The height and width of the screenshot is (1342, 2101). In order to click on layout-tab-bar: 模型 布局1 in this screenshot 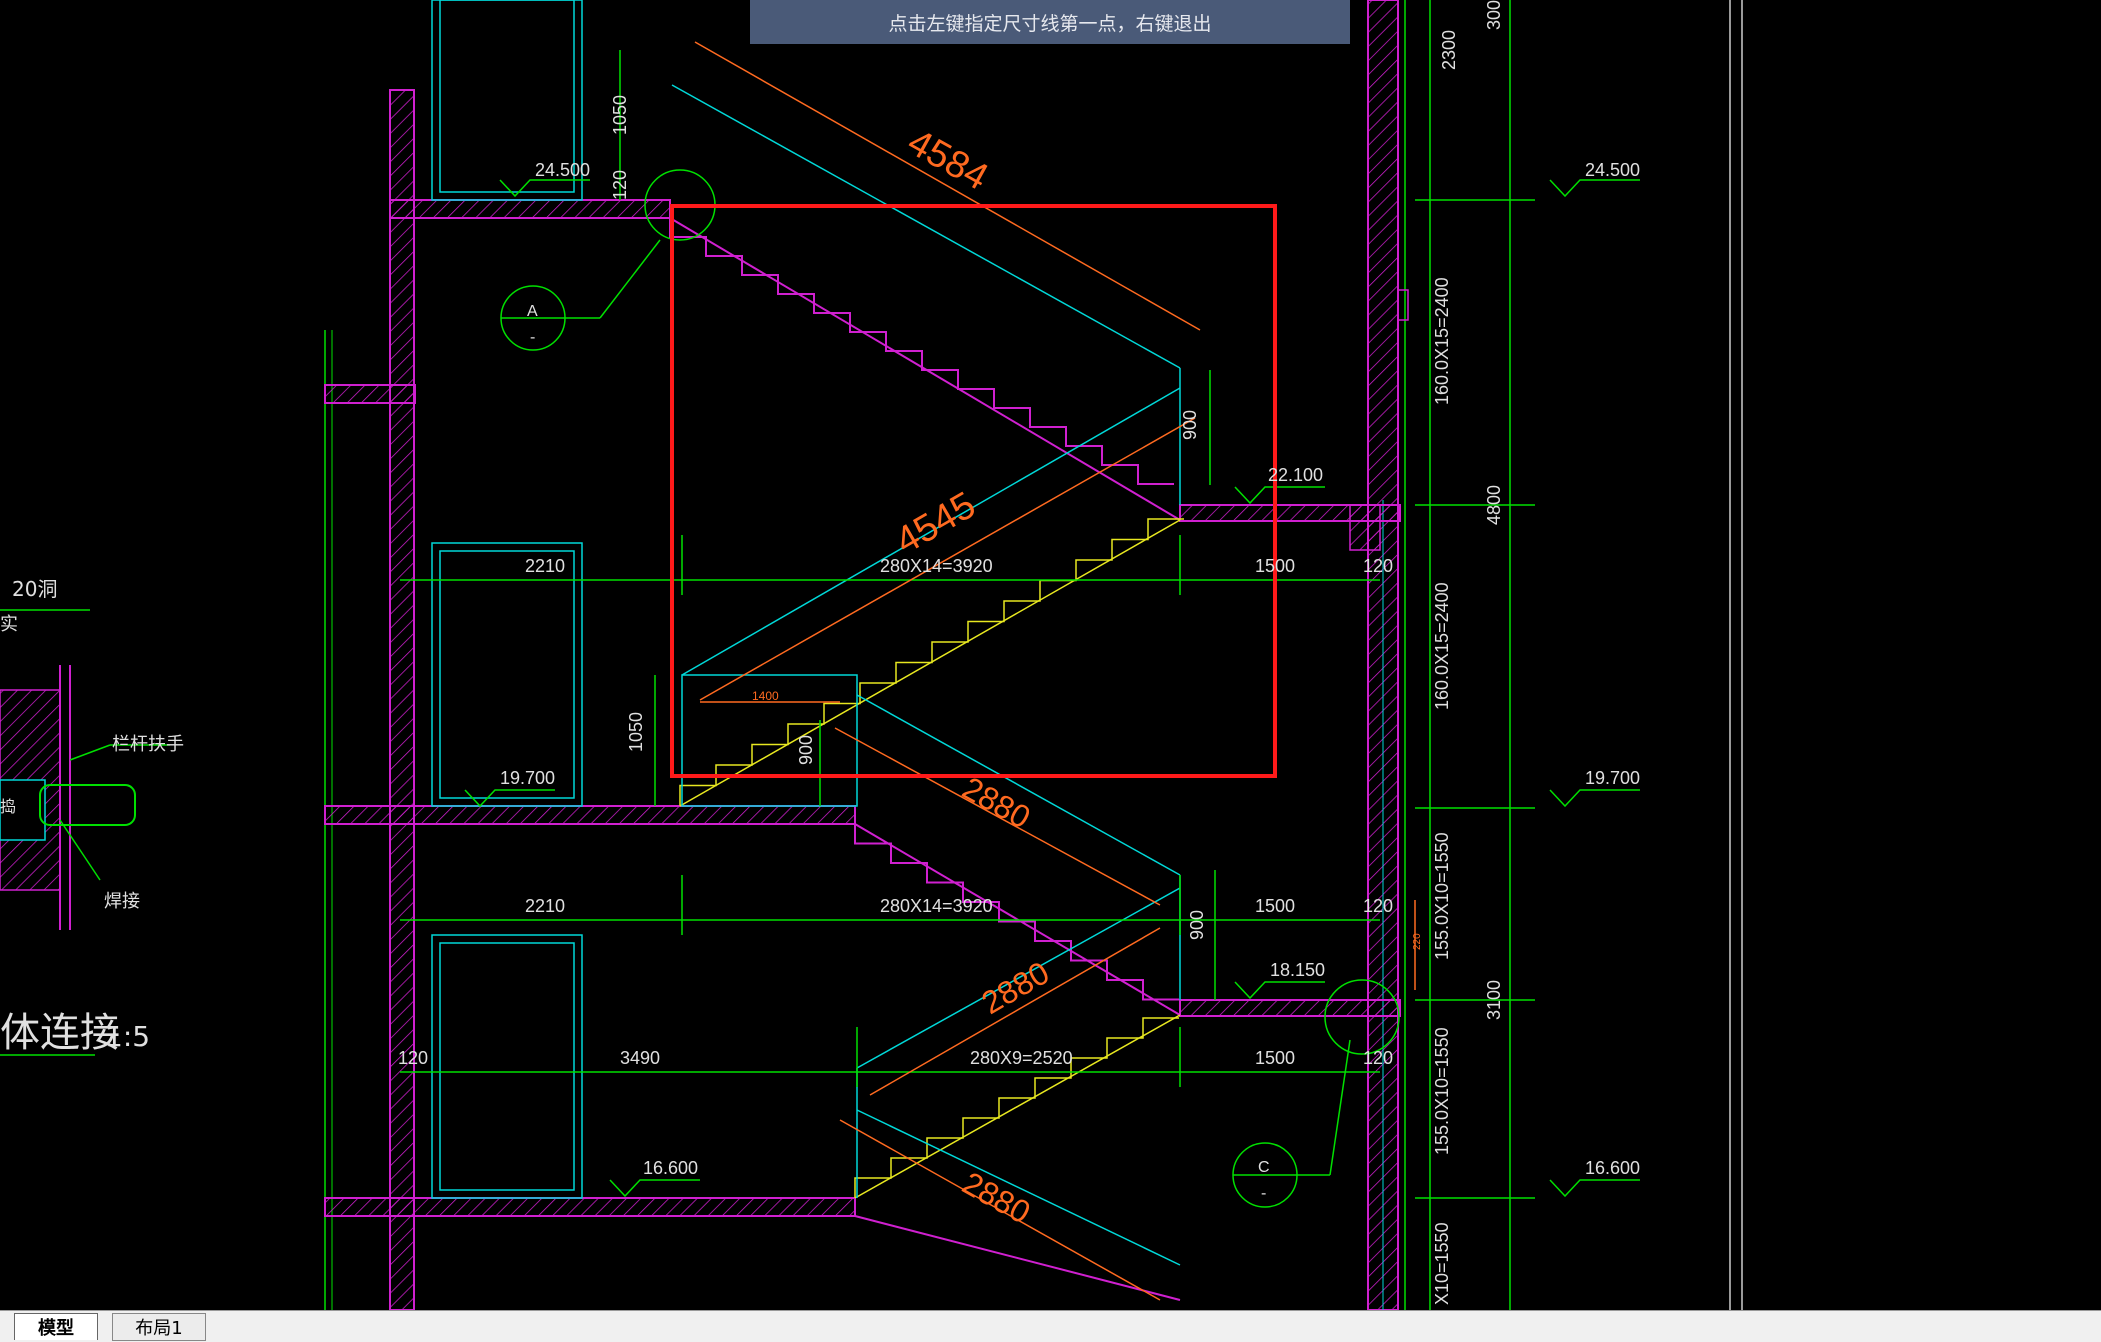, I will do `click(1050, 1326)`.